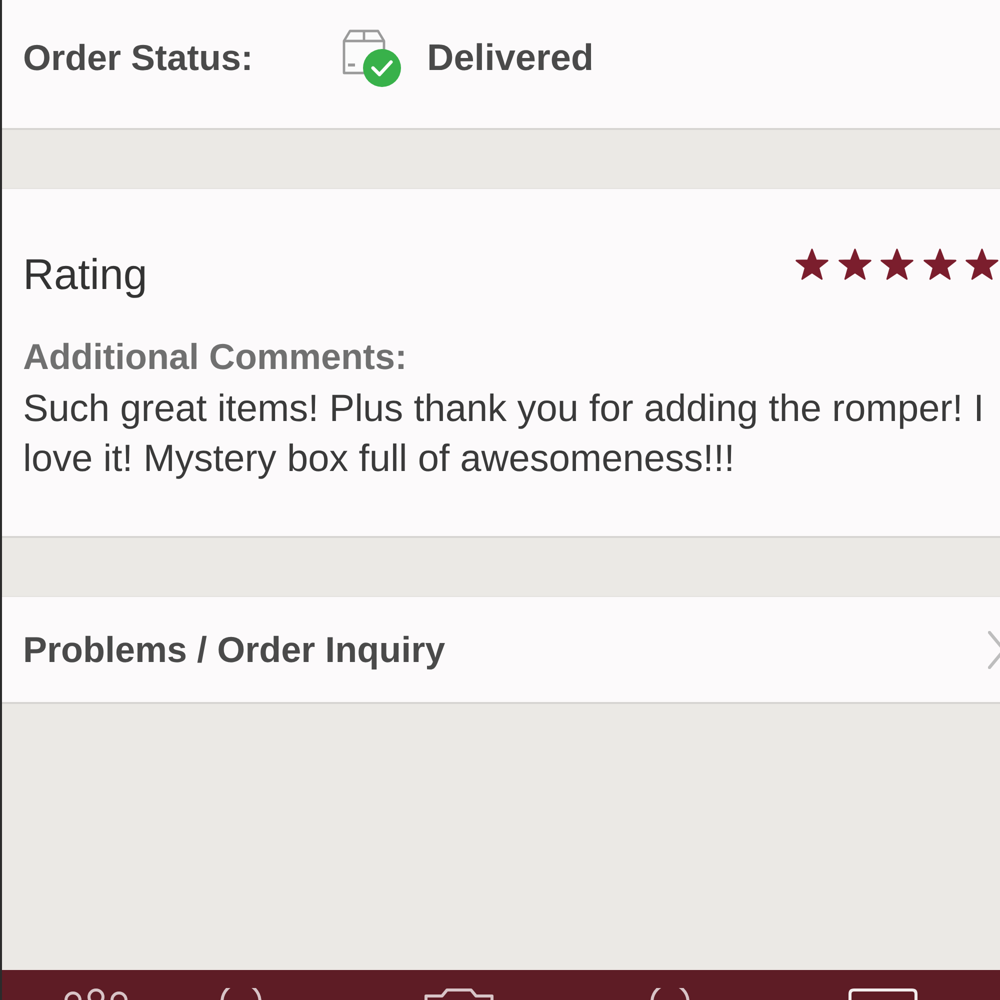  Describe the element at coordinates (138, 58) in the screenshot. I see `order-status-label: Order Status:` at that location.